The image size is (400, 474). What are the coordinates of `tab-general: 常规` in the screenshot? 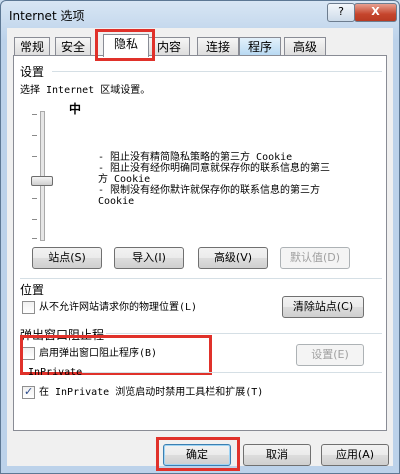 It's located at (32, 46).